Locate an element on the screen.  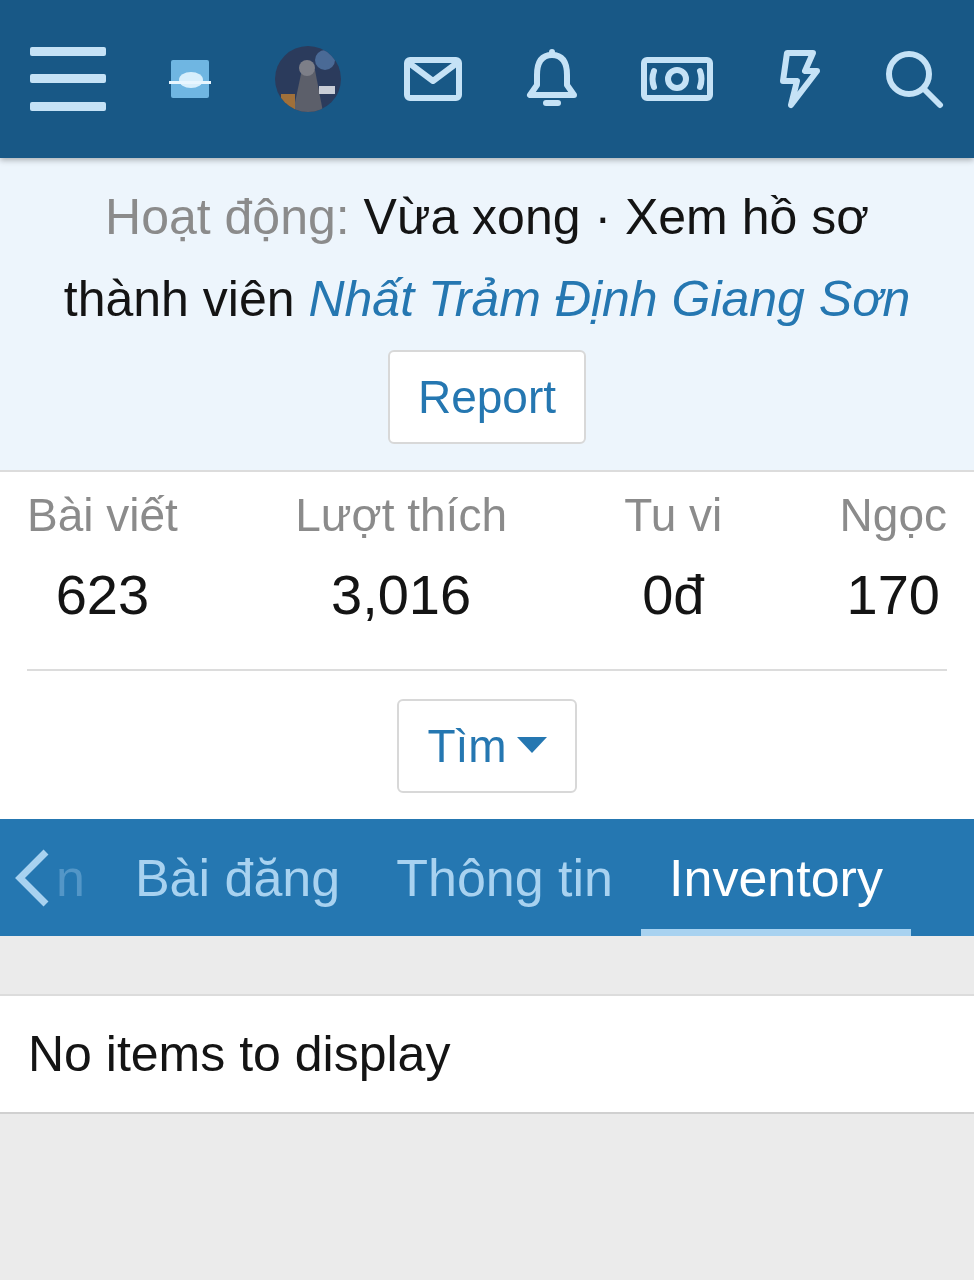
activity-text: Hoạt động: Vừa xong · Xem hồ sơ thành viên Nhất Trảm Định Giang Sơn is located at coordinates (487, 258).